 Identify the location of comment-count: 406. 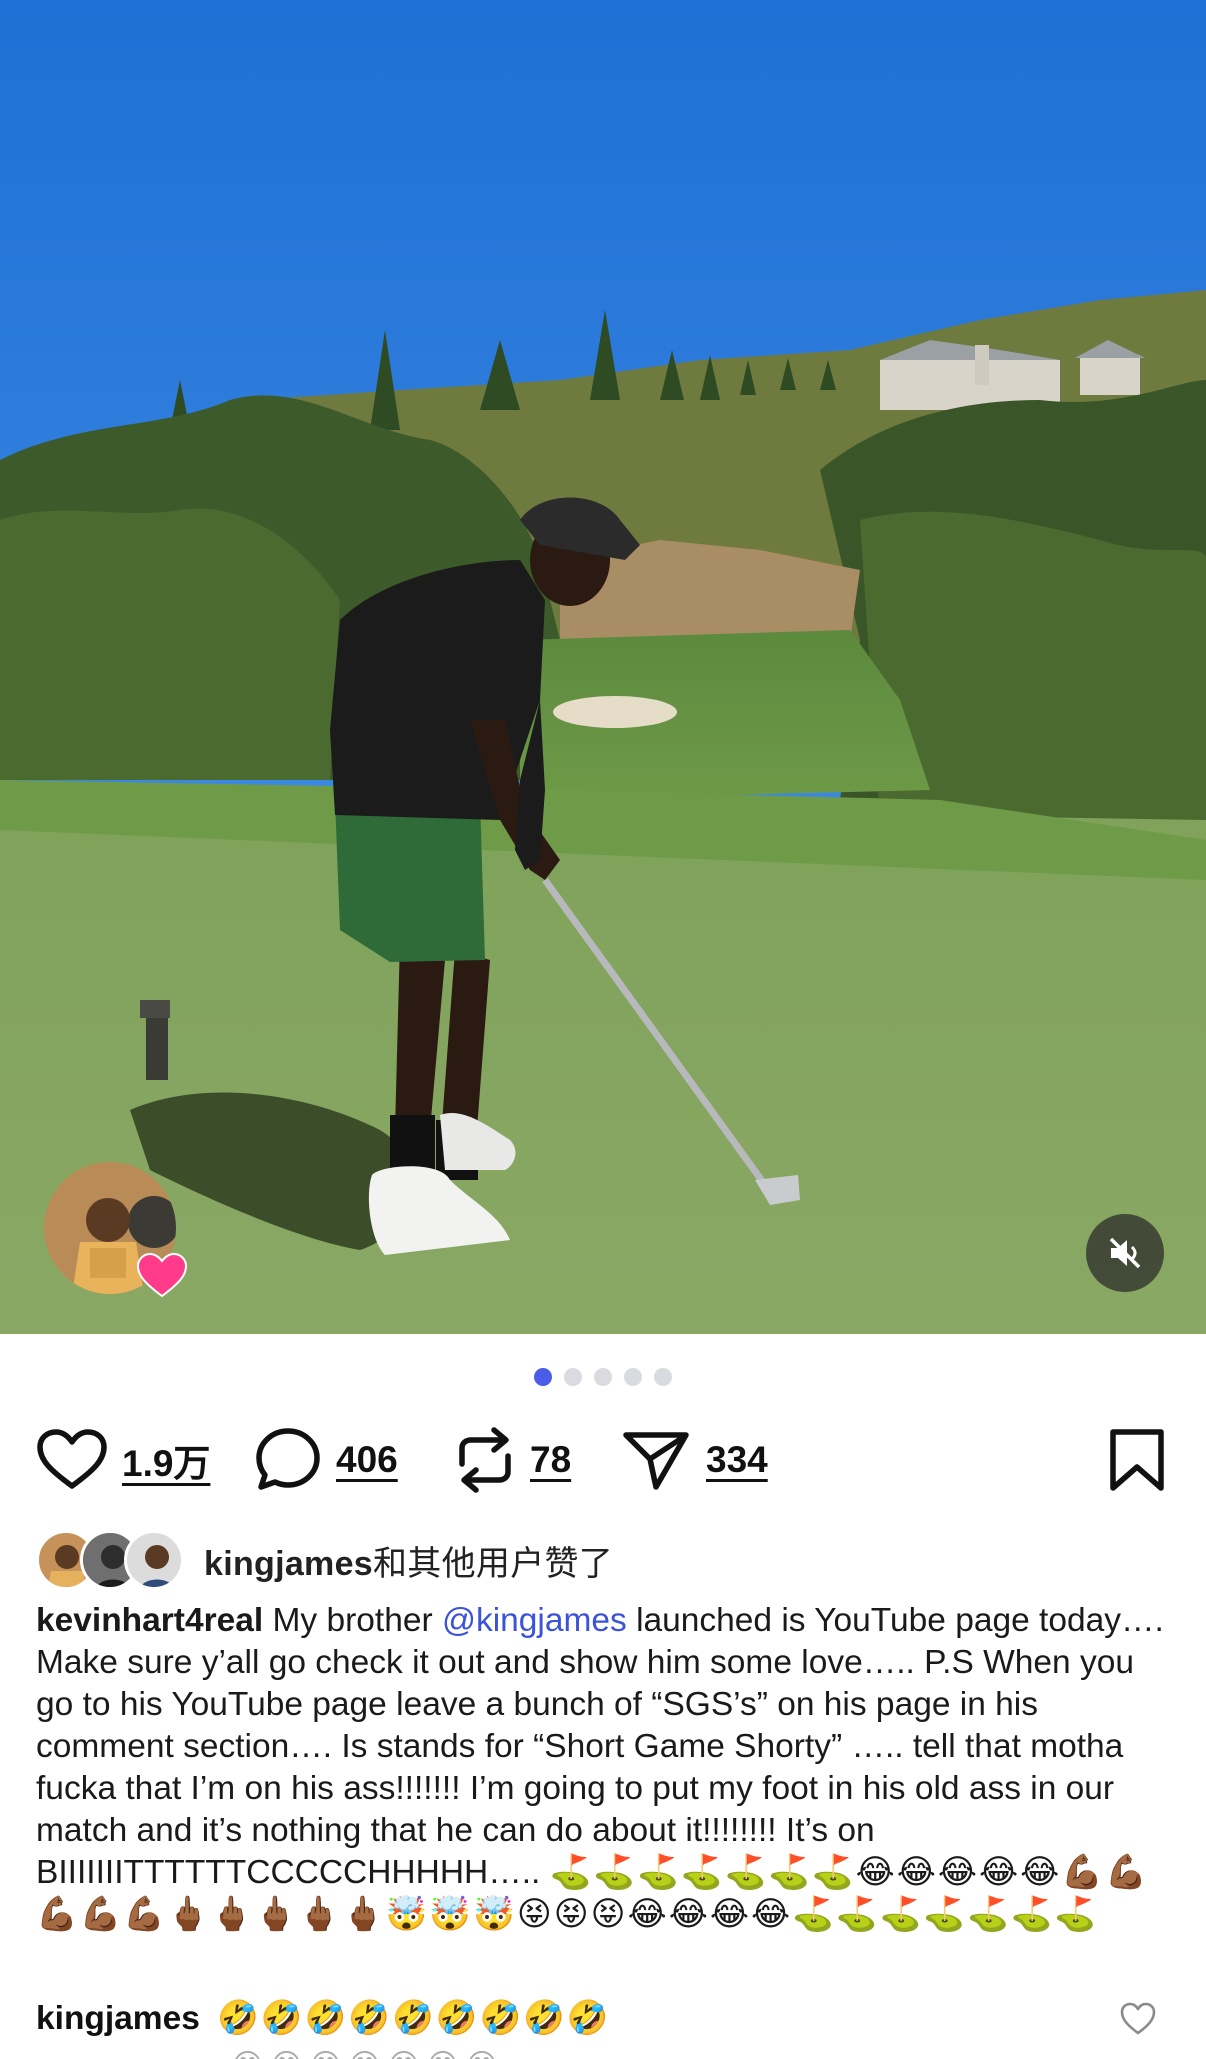
(367, 1460).